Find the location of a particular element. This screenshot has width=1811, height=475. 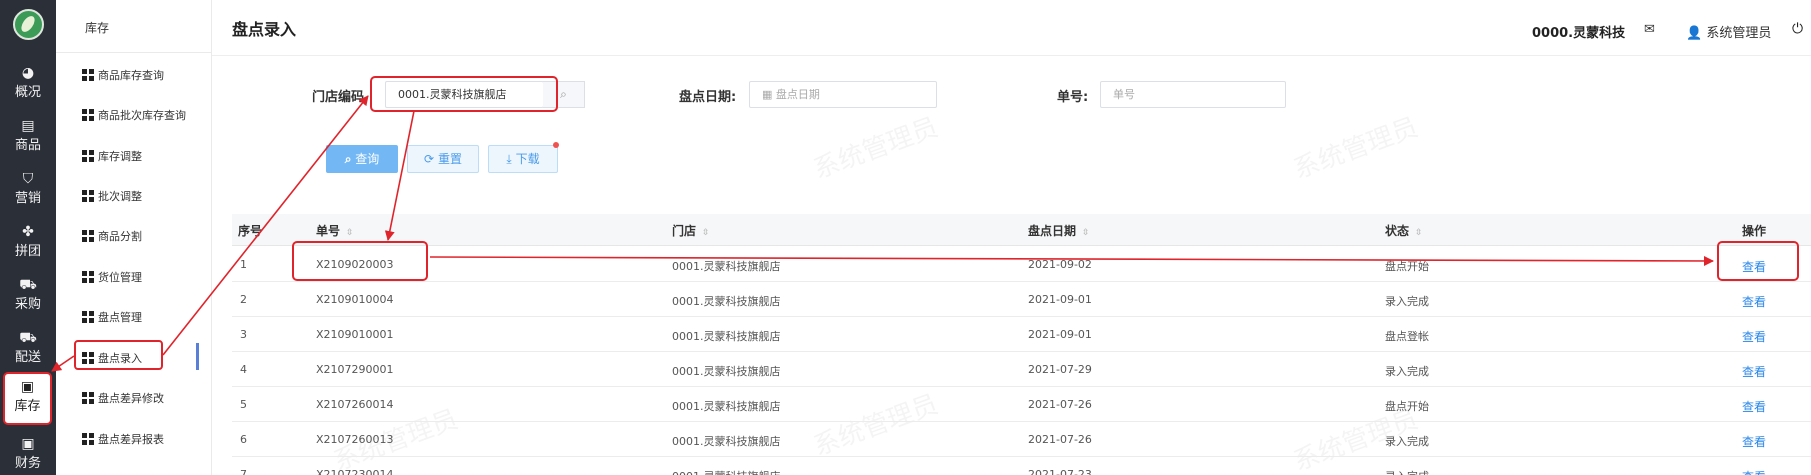

order-no-highlight is located at coordinates (360, 261).